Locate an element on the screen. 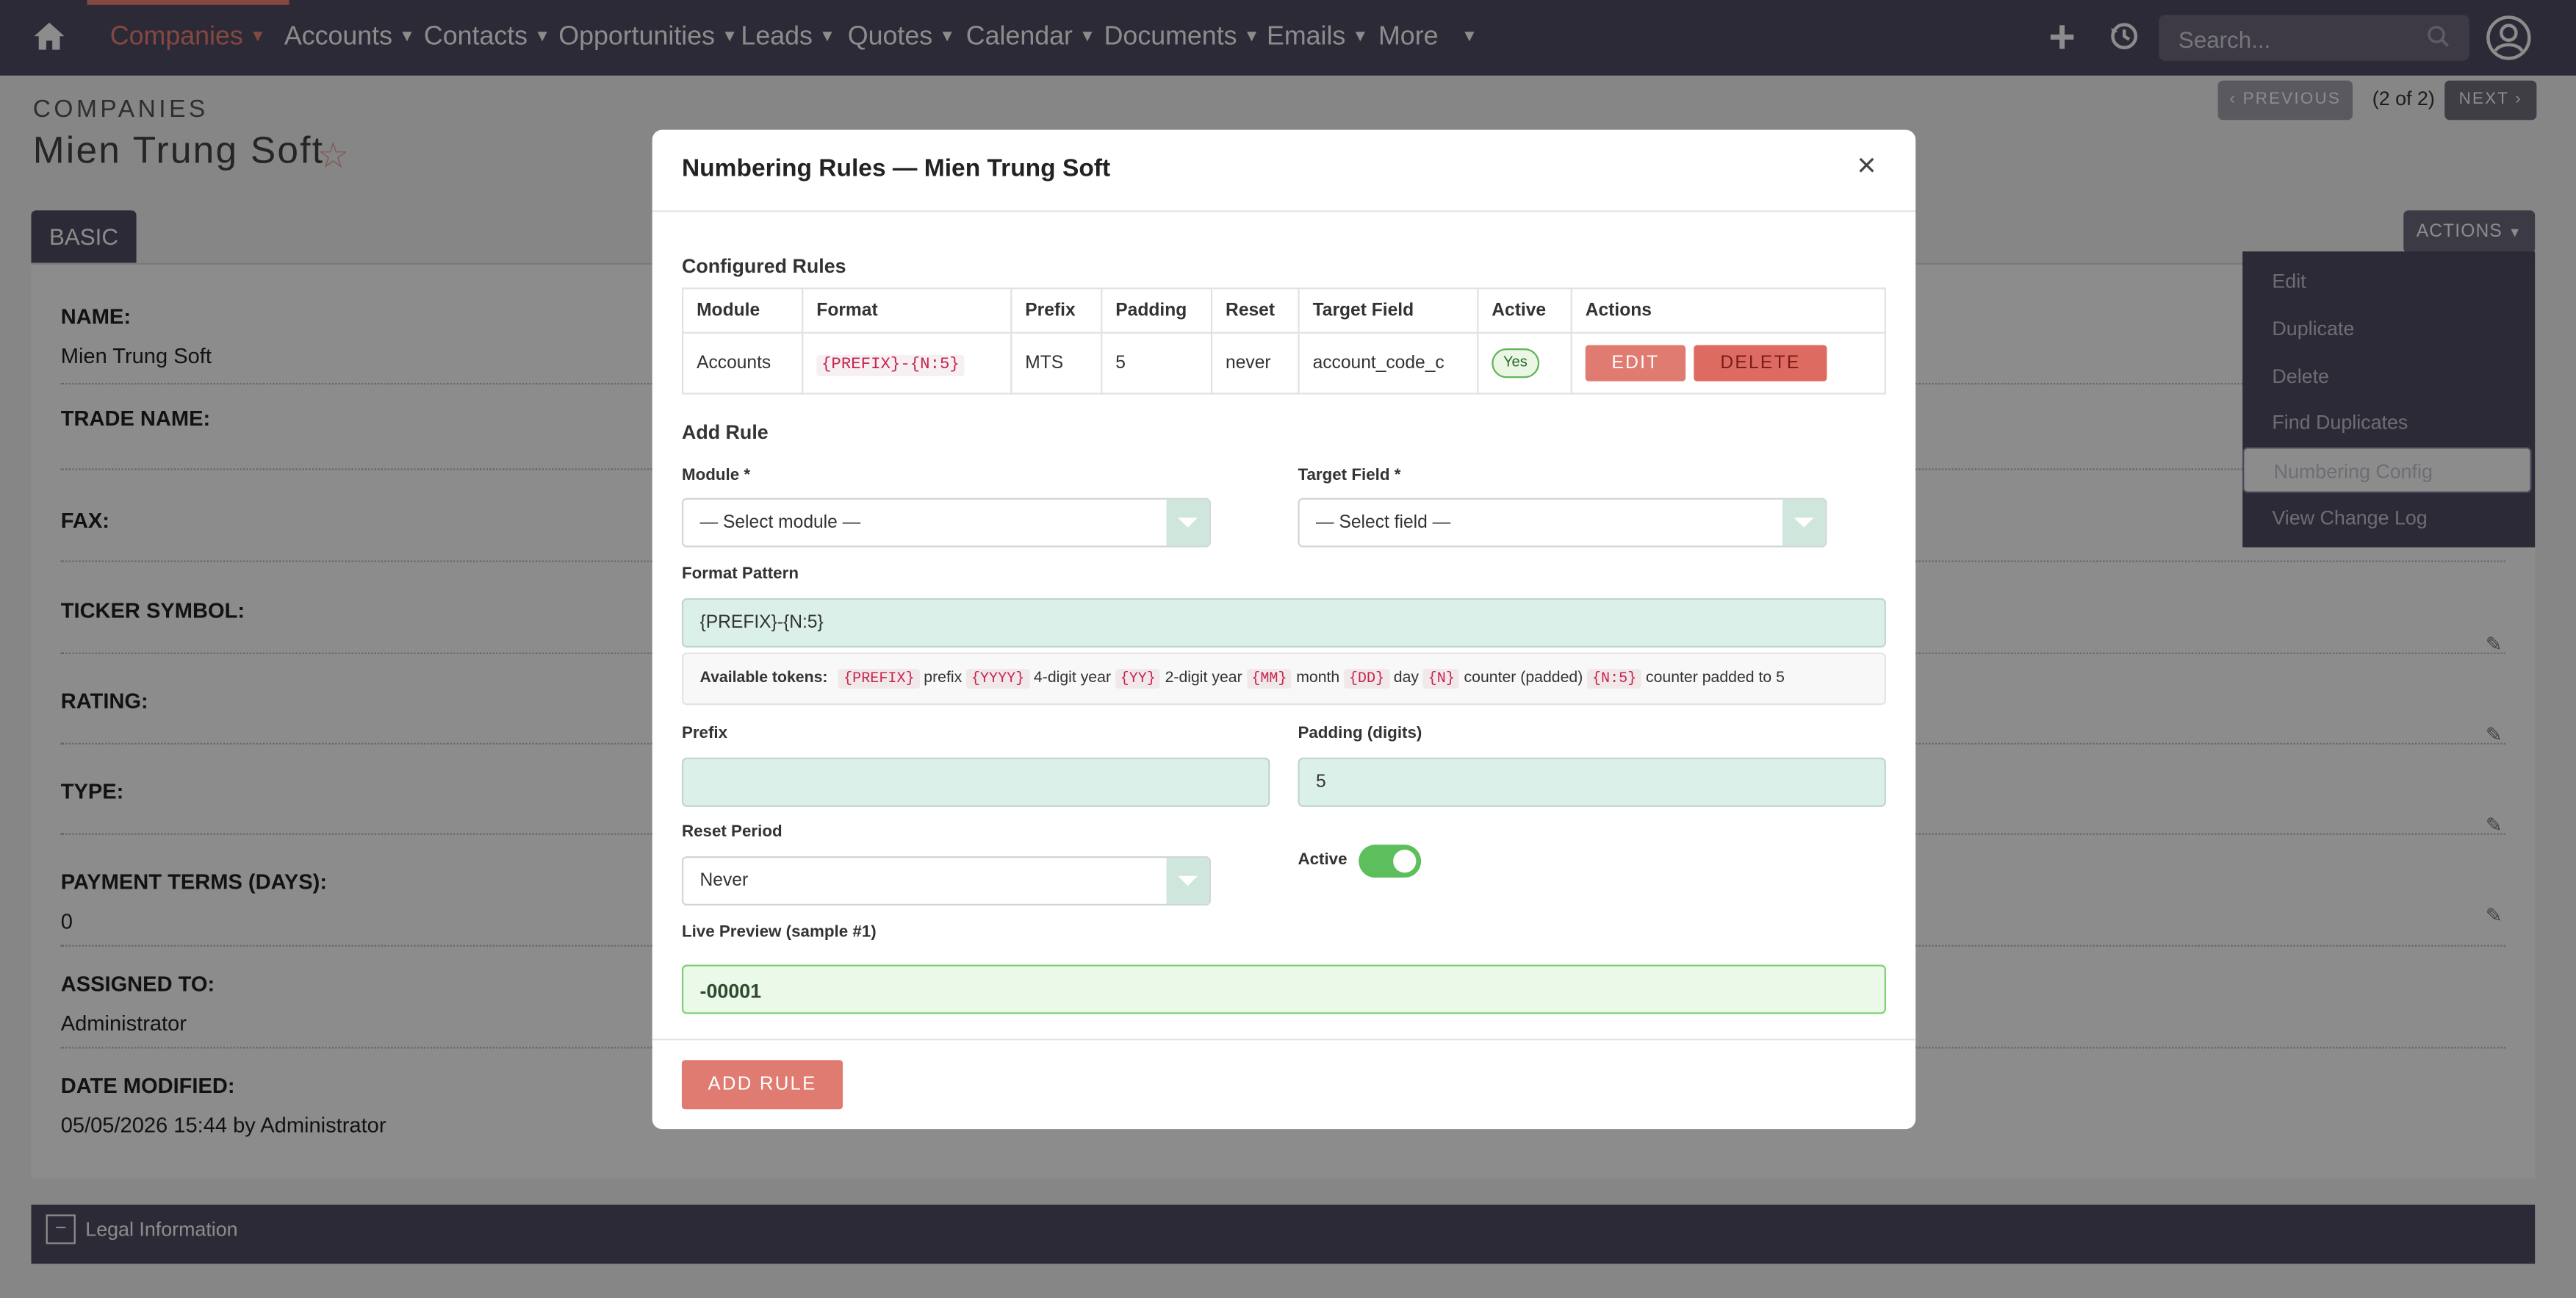 This screenshot has width=2576, height=1298. reset-period-select: Never is located at coordinates (946, 881).